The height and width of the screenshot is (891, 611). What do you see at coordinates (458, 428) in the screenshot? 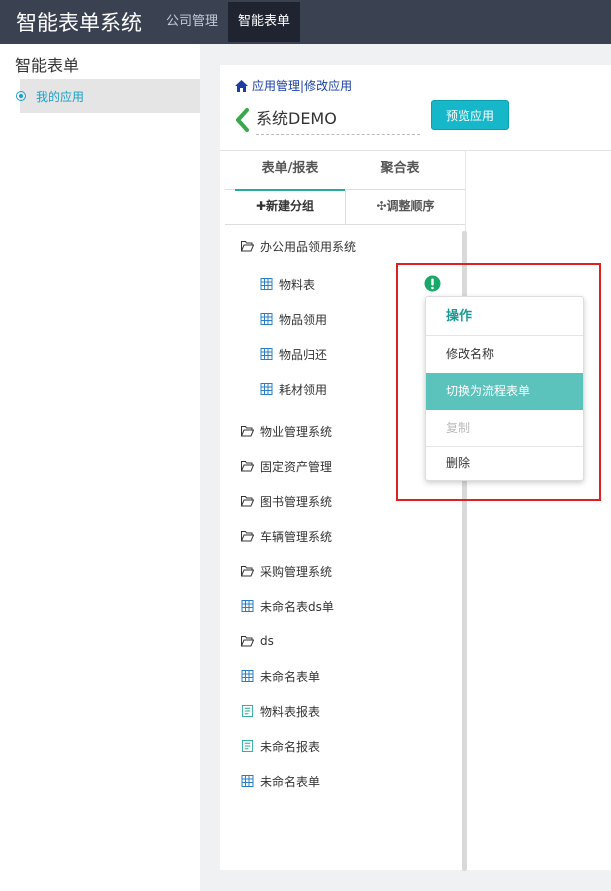
I see `menu-item-copy: 复制` at bounding box center [458, 428].